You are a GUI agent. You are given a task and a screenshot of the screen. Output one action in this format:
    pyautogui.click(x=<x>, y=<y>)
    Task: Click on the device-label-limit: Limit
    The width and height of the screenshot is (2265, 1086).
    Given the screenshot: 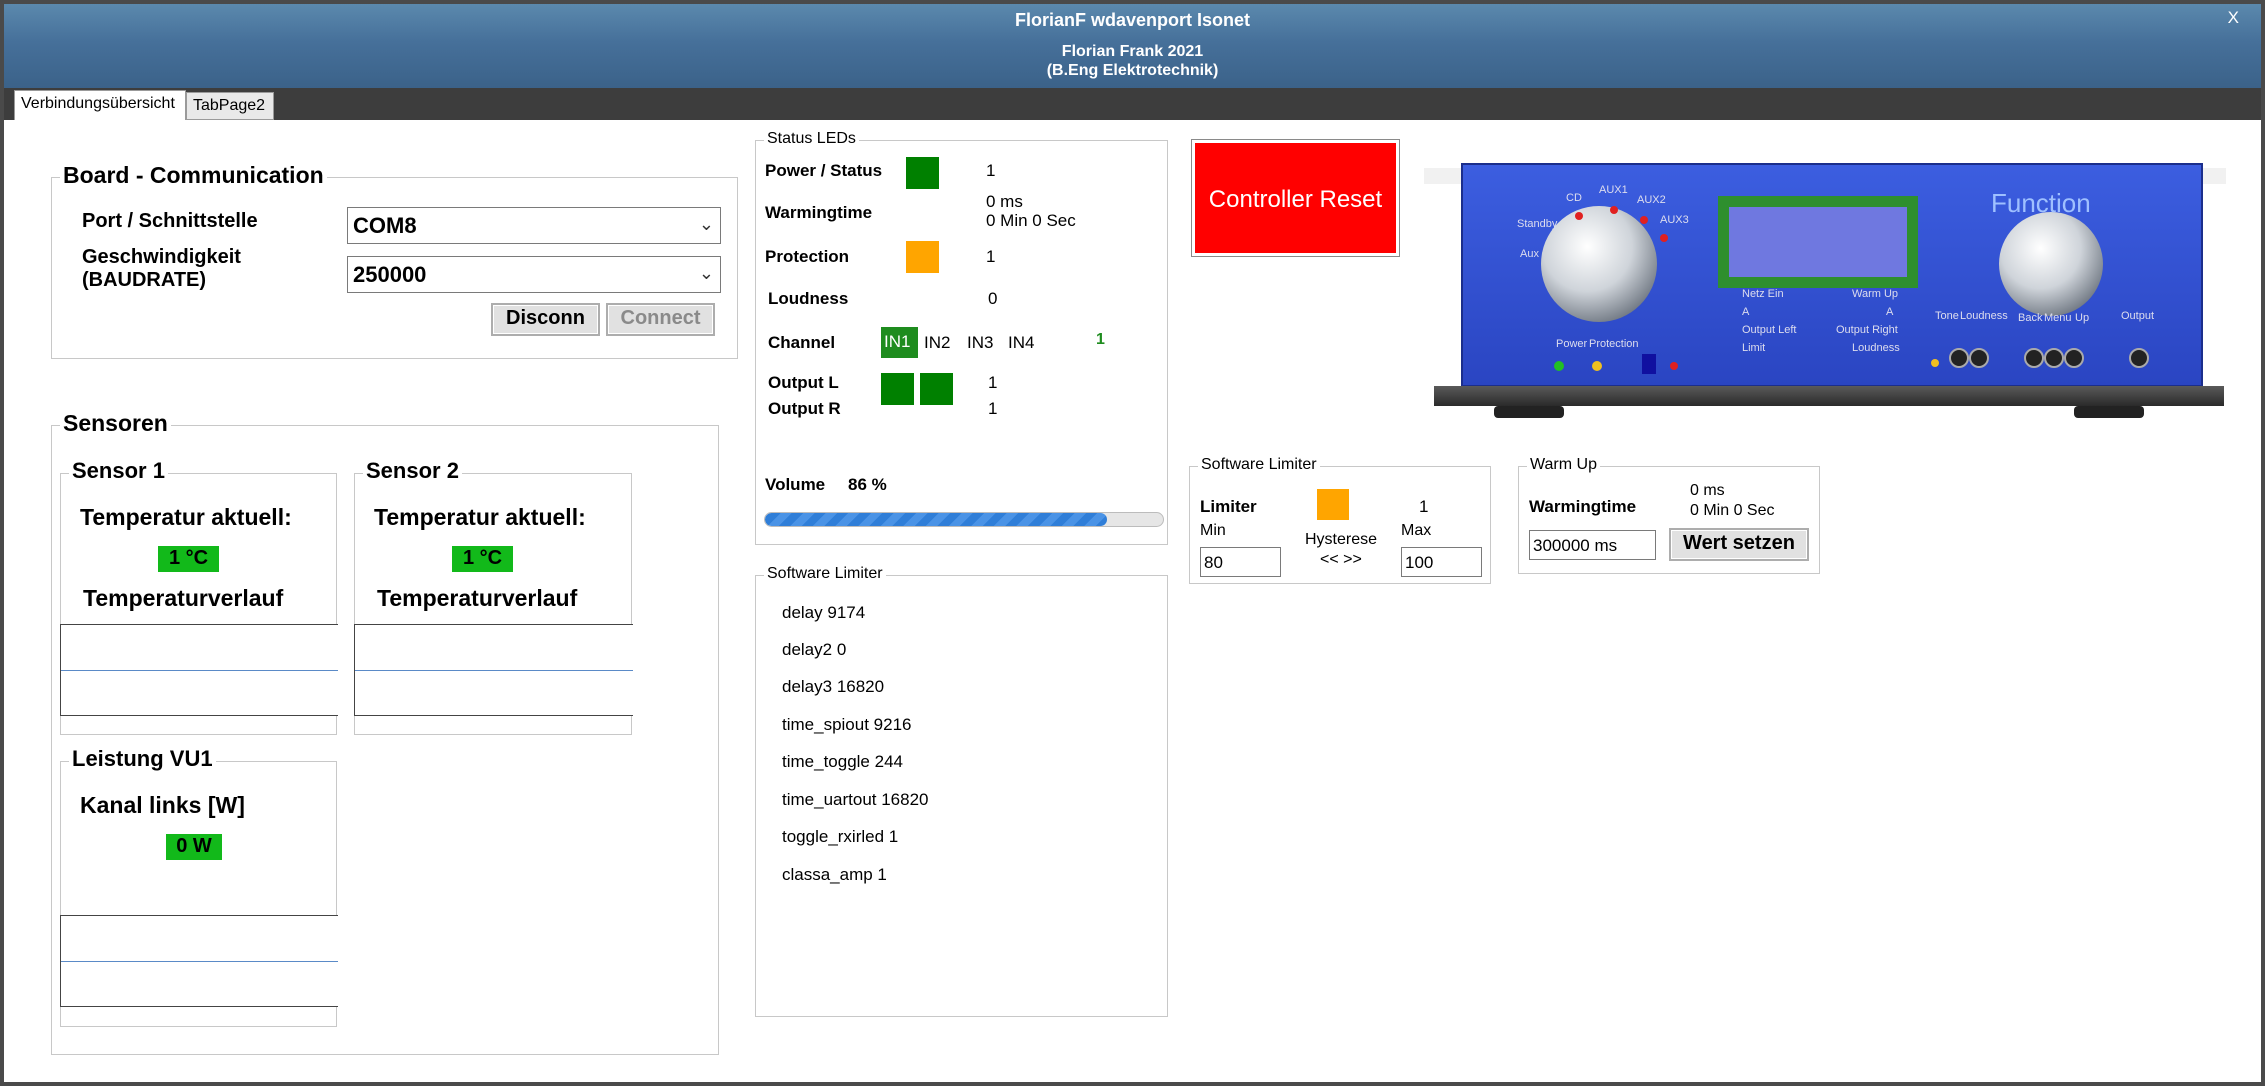 What is the action you would take?
    pyautogui.click(x=1754, y=348)
    